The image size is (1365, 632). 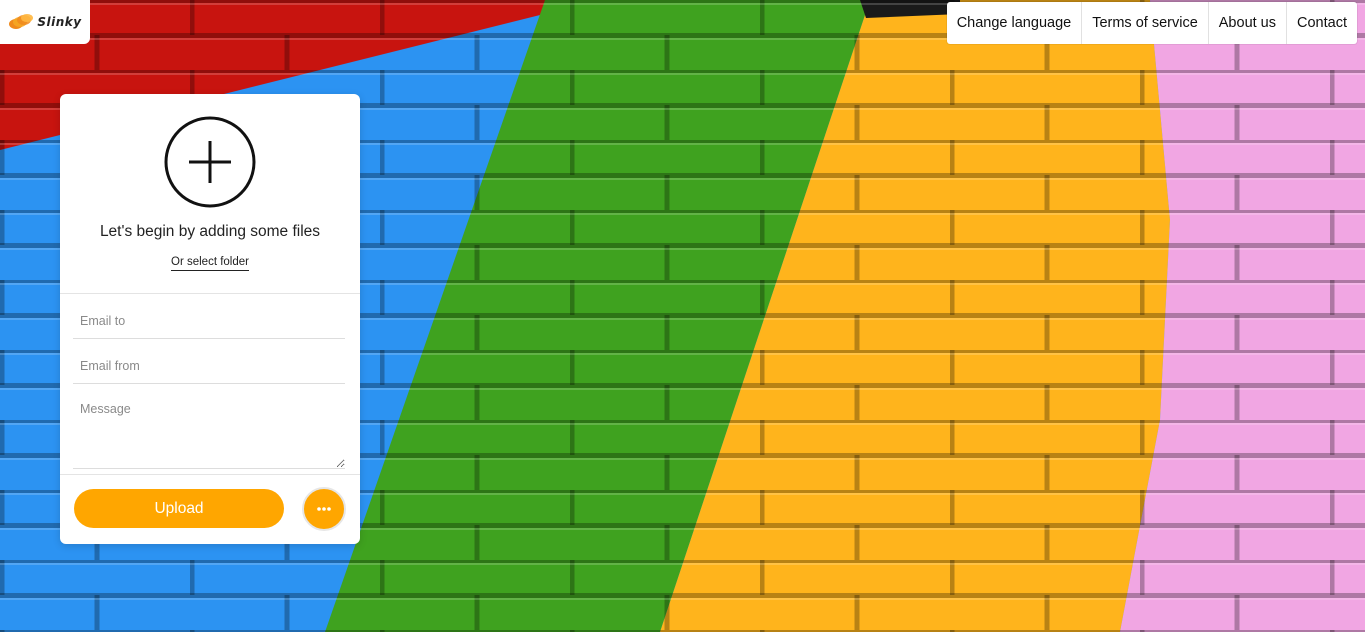 I want to click on add-files-title: Let's begin by adding some files, so click(x=210, y=231).